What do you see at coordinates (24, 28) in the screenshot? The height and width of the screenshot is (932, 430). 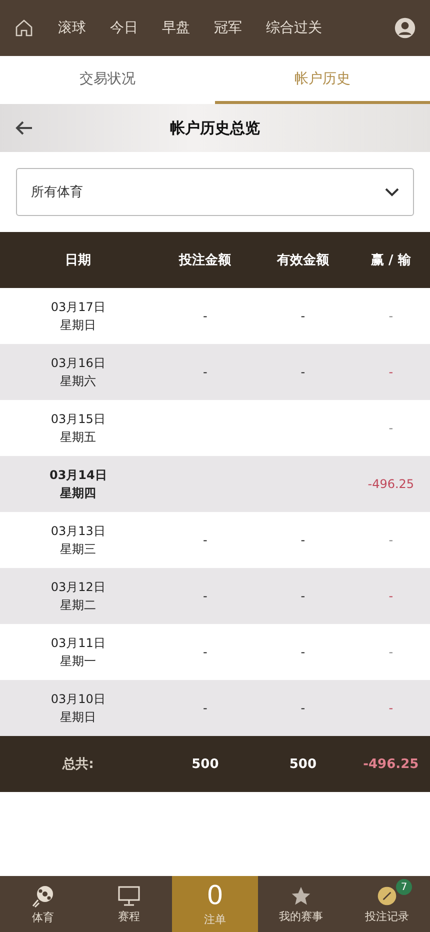 I see `home-icon` at bounding box center [24, 28].